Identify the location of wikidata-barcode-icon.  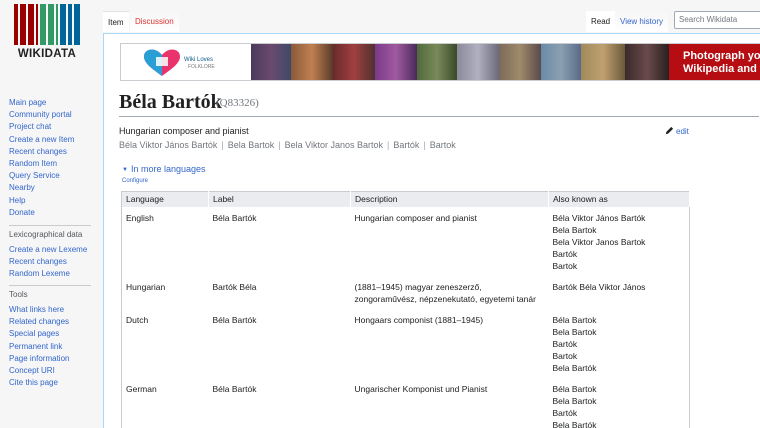
(47, 24).